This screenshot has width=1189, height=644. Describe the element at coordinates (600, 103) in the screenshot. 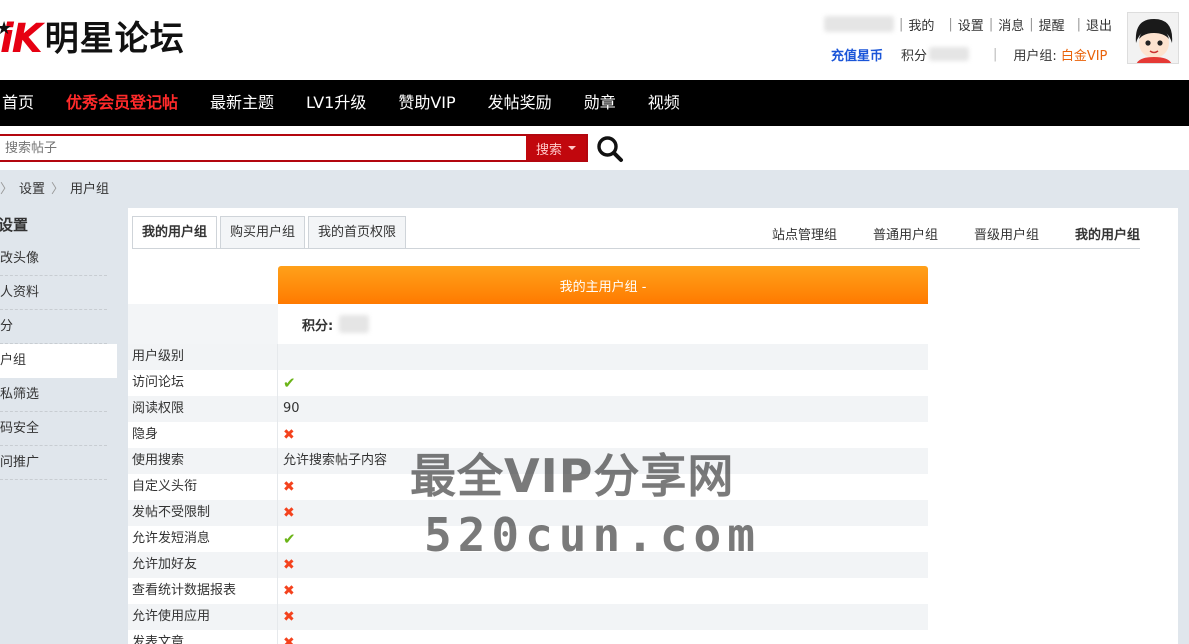

I see `nav-medals: 勋章` at that location.